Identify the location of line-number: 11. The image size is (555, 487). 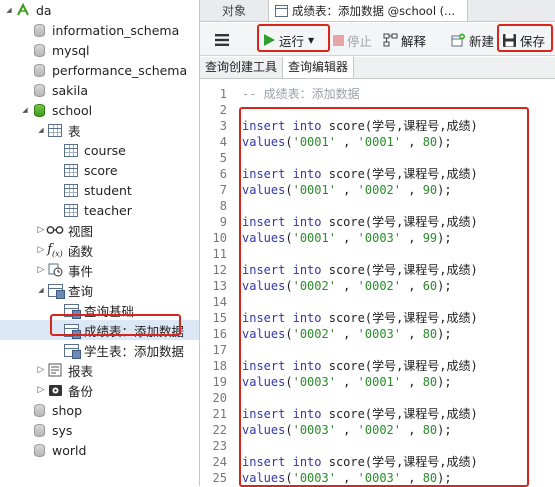
(219, 254).